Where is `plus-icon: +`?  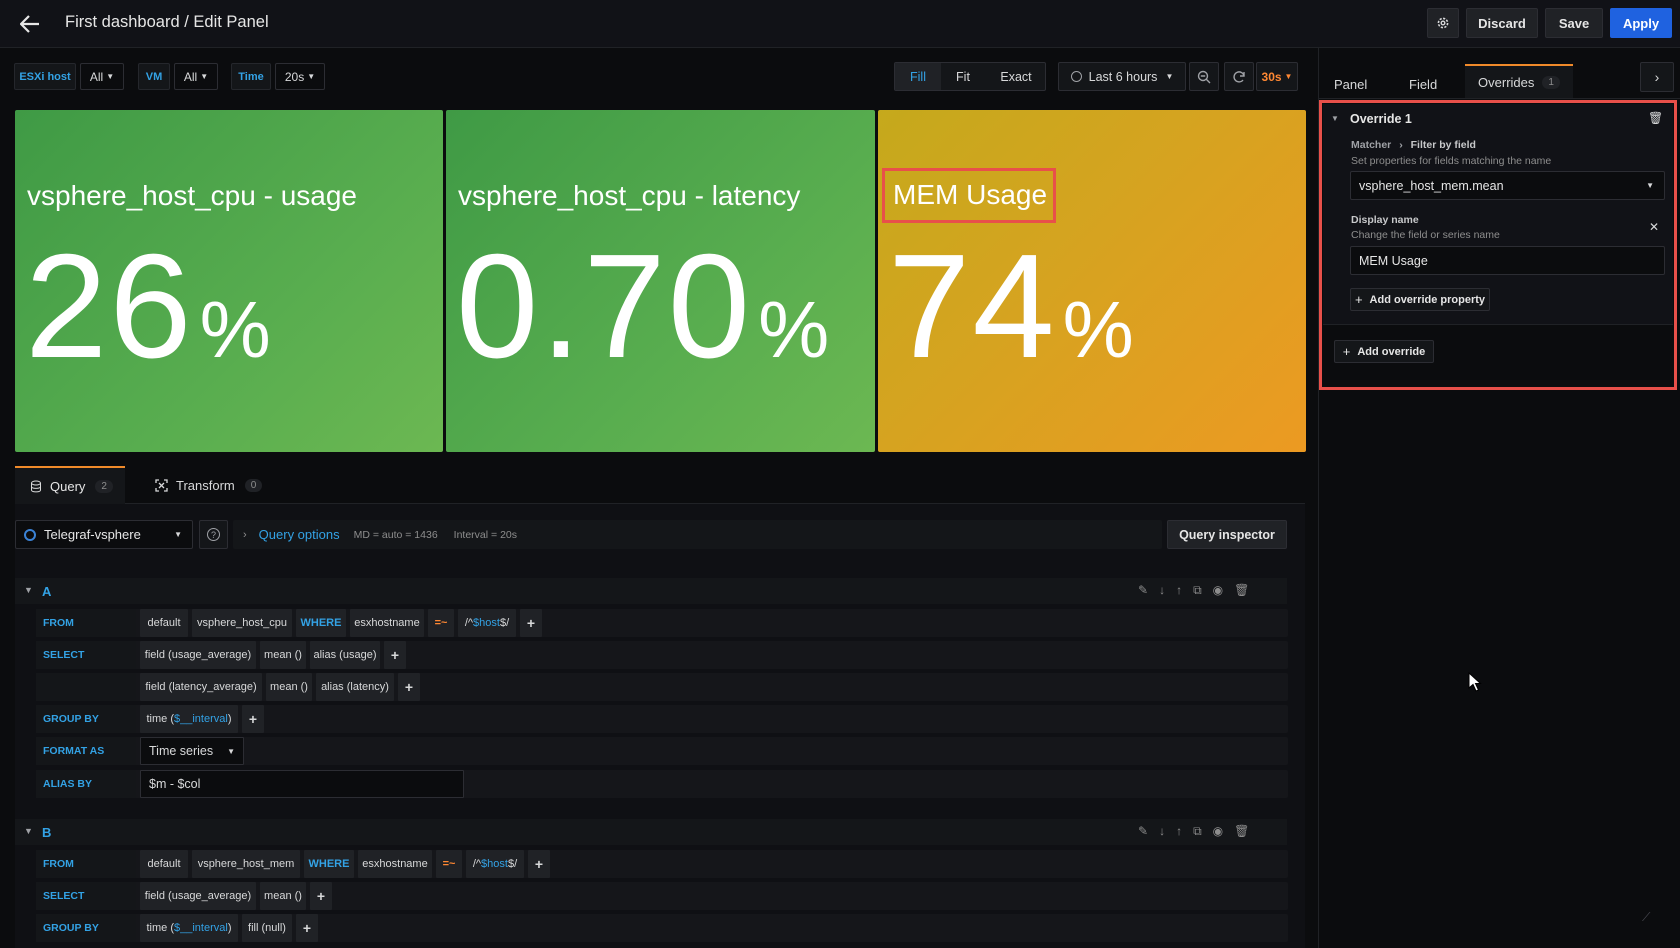 plus-icon: + is located at coordinates (1358, 299).